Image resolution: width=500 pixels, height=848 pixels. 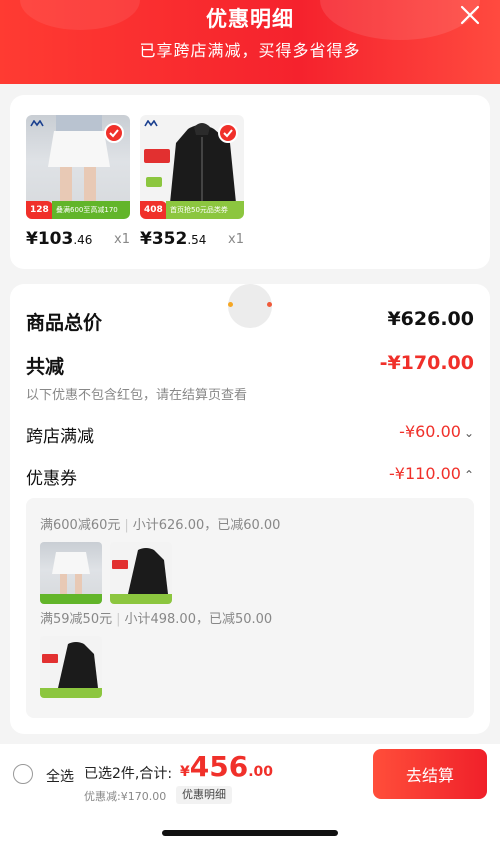 I want to click on coupon-rule-line: 满600减60元 | 小计626.00，已减60.00, so click(x=160, y=525).